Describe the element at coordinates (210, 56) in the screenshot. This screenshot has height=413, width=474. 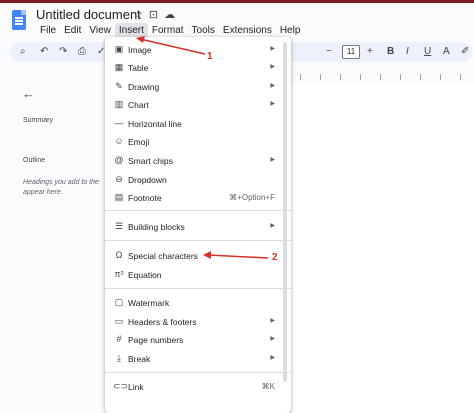
I see `annotation-label-1: 1` at that location.